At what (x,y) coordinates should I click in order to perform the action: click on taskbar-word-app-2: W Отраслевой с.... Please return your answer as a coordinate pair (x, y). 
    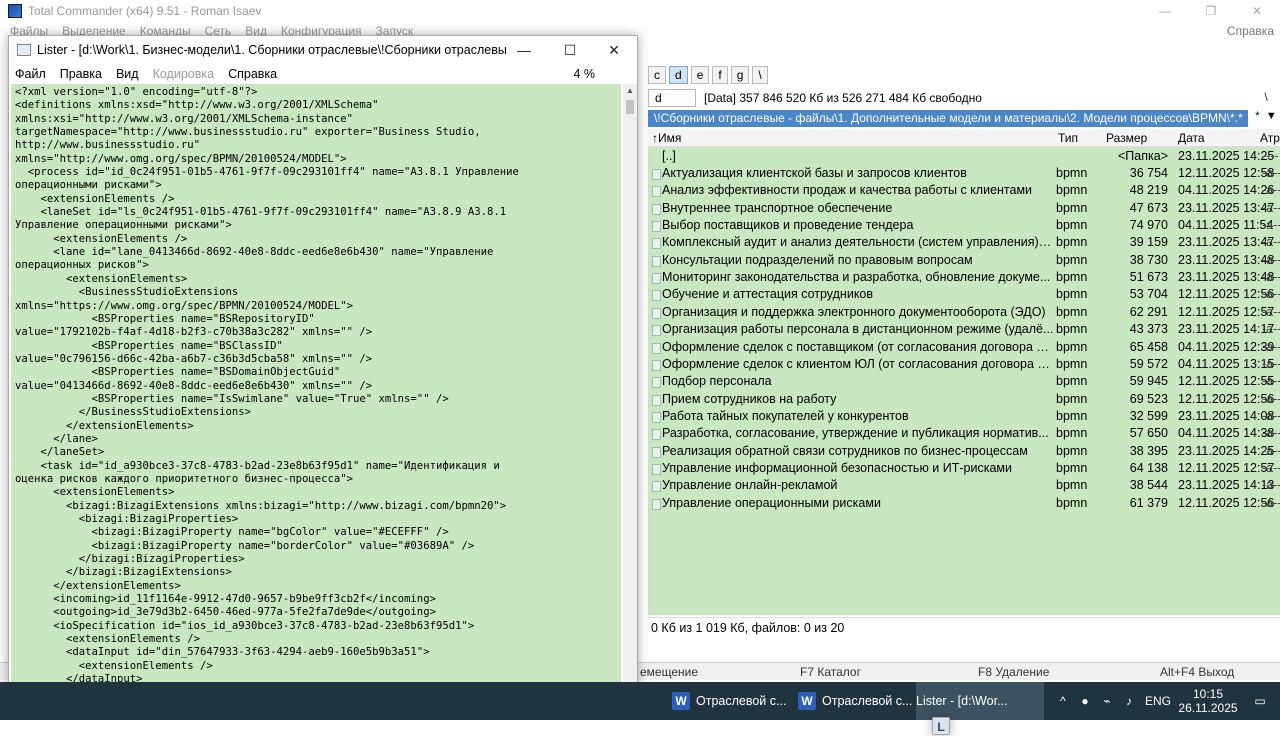
    Looking at the image, I should click on (852, 701).